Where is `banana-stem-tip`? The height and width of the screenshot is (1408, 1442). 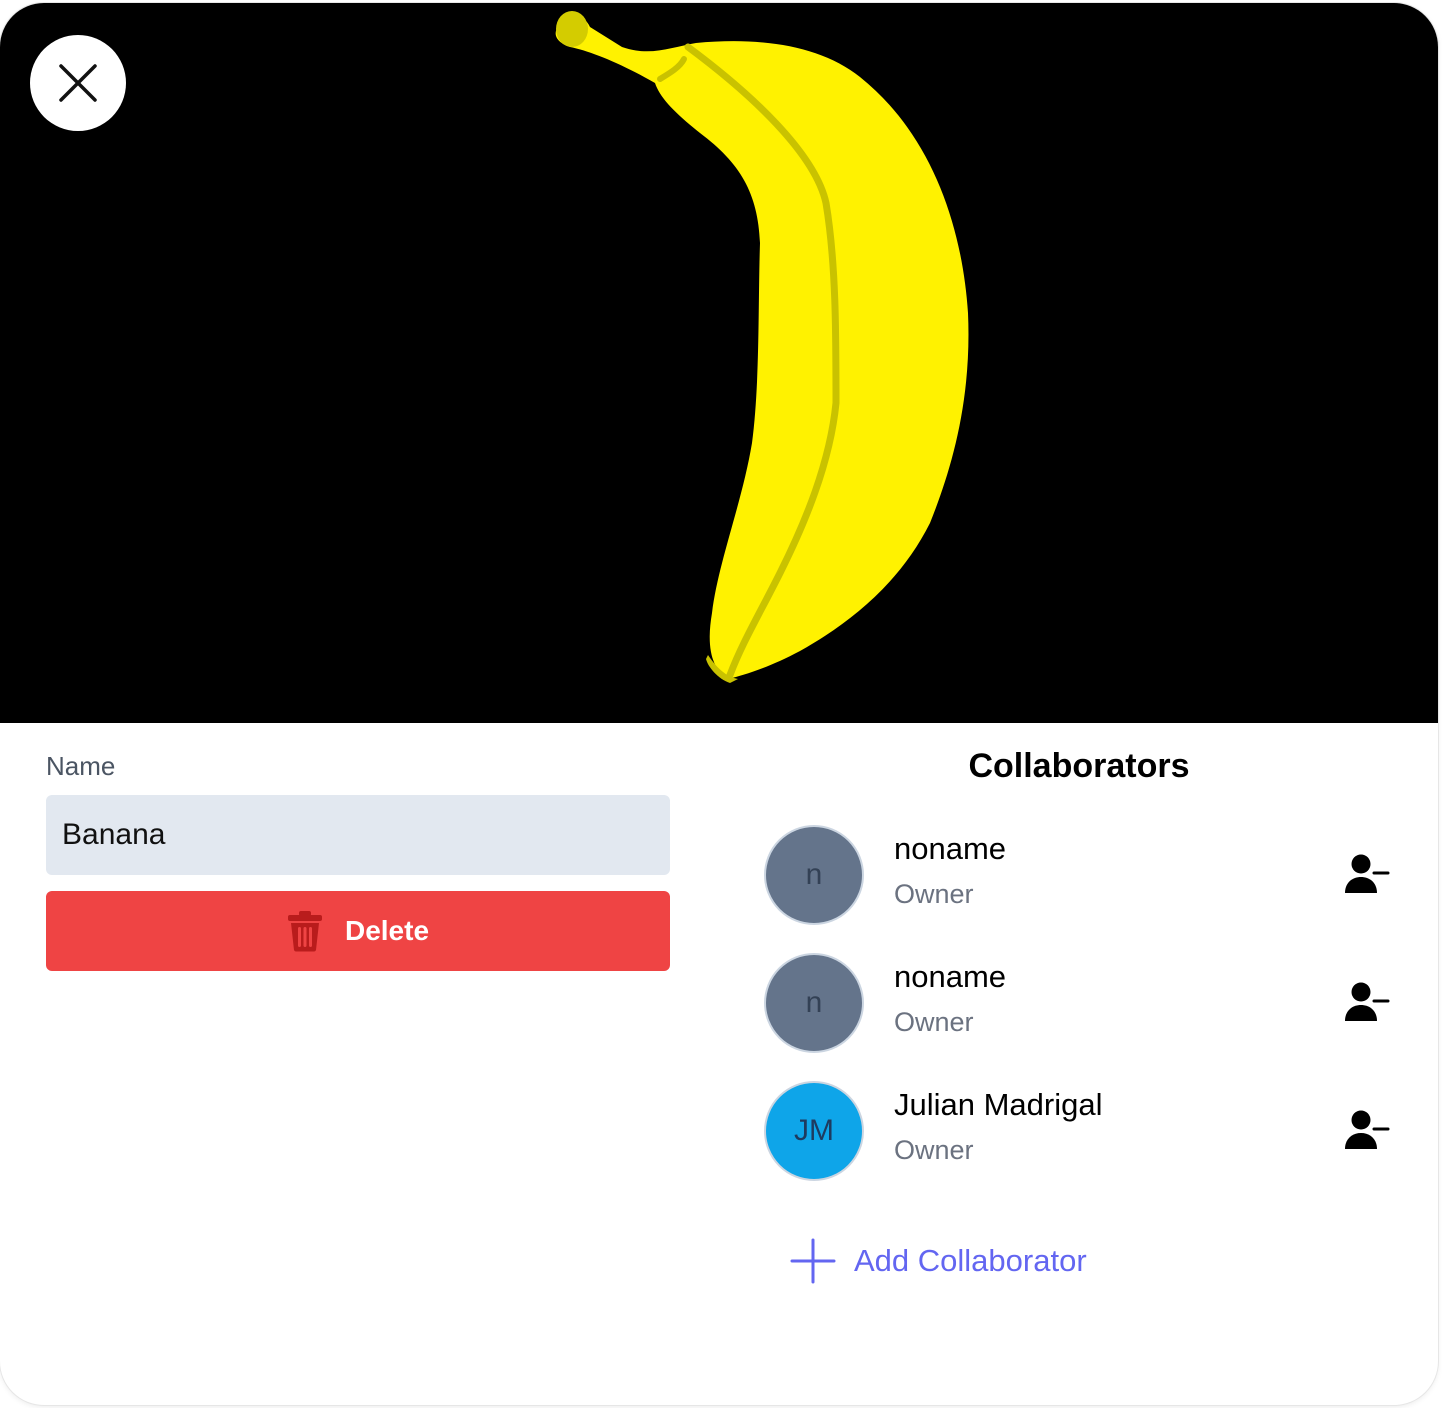
banana-stem-tip is located at coordinates (572, 29).